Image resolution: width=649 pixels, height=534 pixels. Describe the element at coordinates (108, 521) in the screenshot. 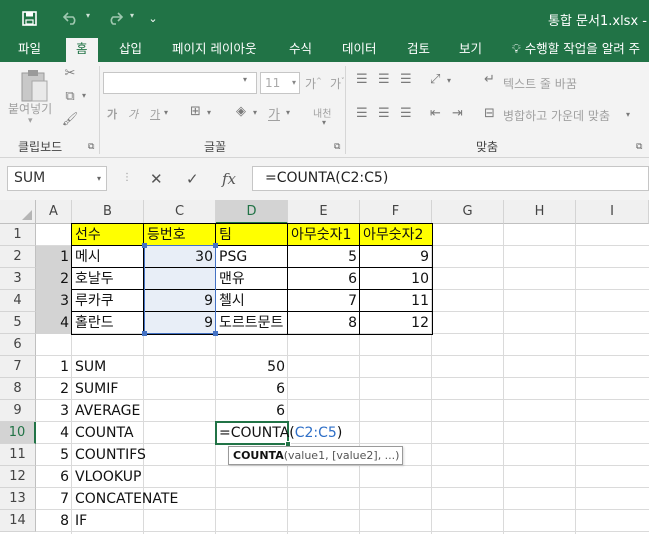

I see `cell-b14: IF` at that location.